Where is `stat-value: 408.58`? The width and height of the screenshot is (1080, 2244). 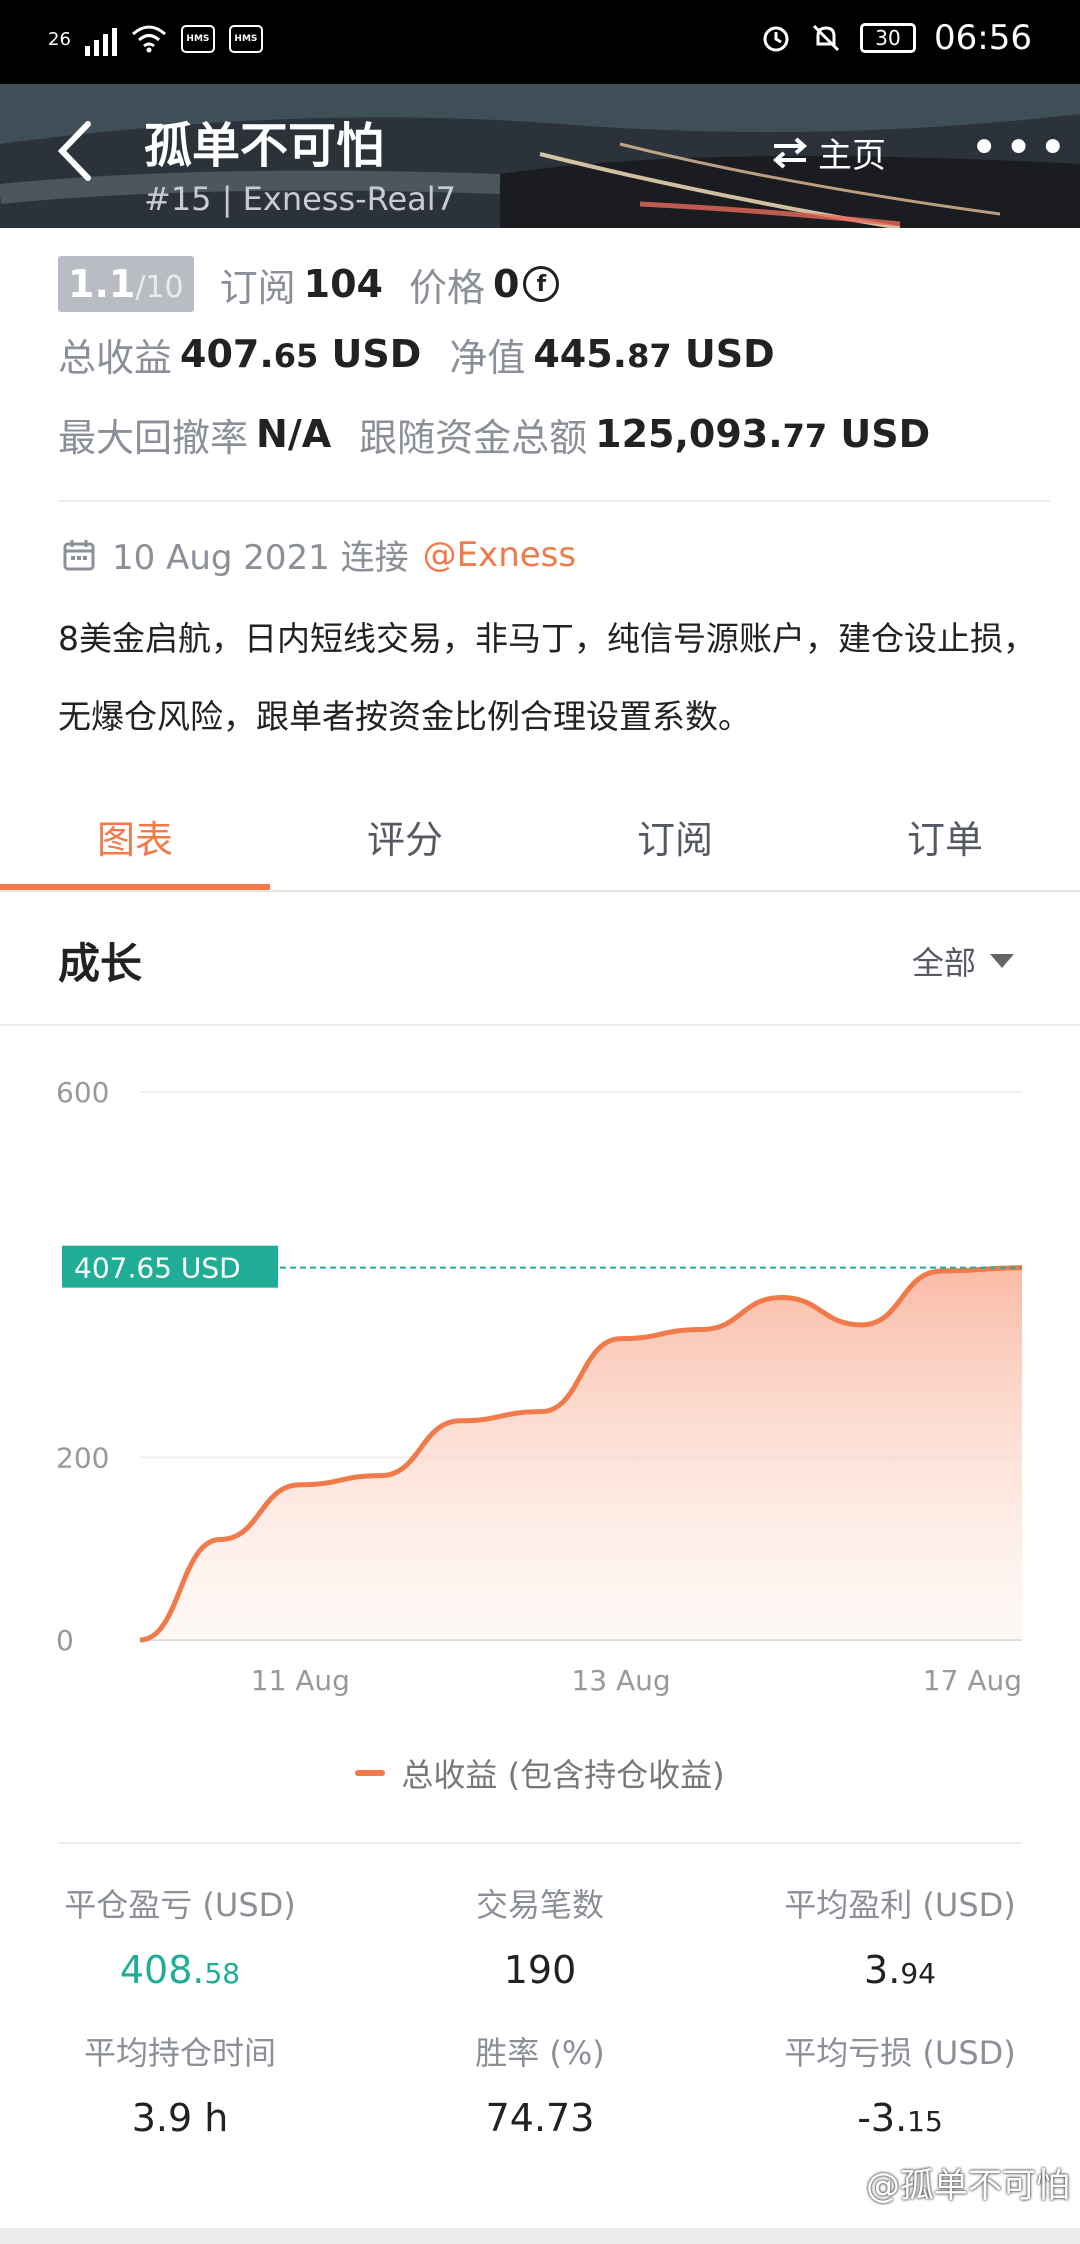
stat-value: 408.58 is located at coordinates (180, 1973).